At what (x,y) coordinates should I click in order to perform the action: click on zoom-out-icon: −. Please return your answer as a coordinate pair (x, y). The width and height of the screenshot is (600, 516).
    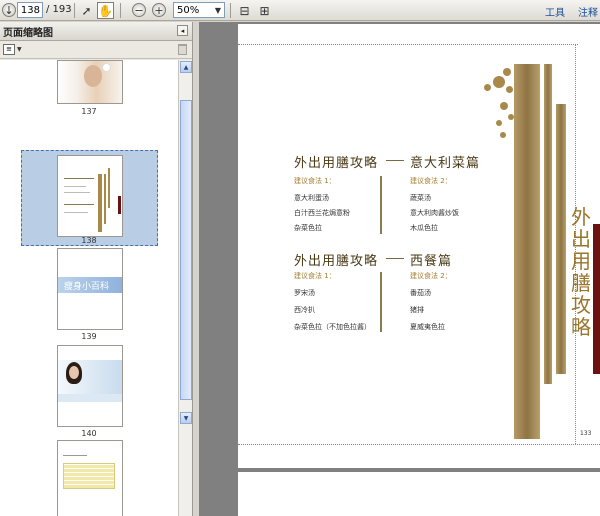
    Looking at the image, I should click on (139, 10).